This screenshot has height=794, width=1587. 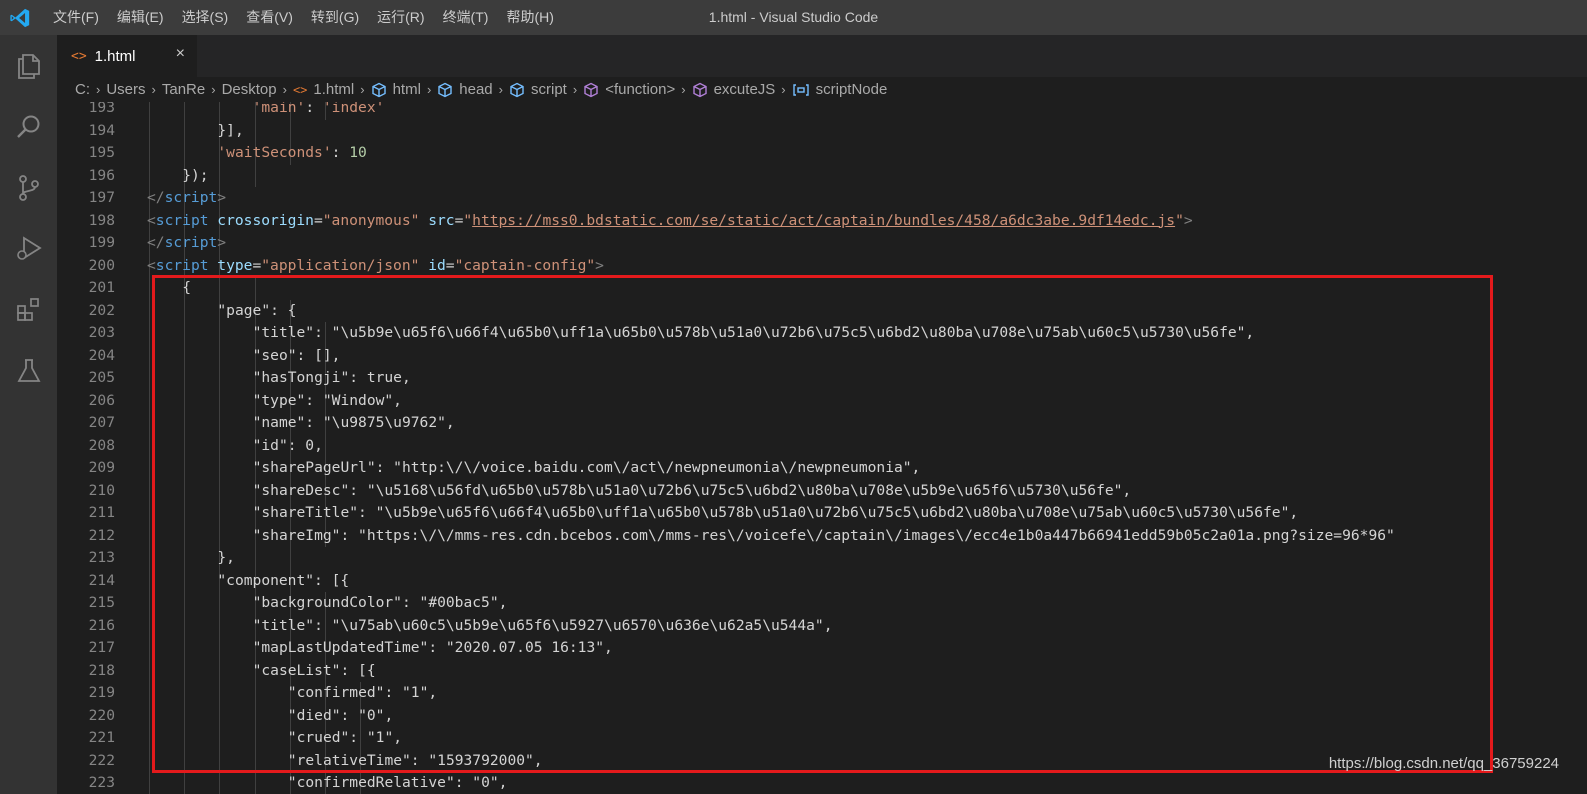 What do you see at coordinates (465, 89) in the screenshot?
I see `breadcrumb-item: head` at bounding box center [465, 89].